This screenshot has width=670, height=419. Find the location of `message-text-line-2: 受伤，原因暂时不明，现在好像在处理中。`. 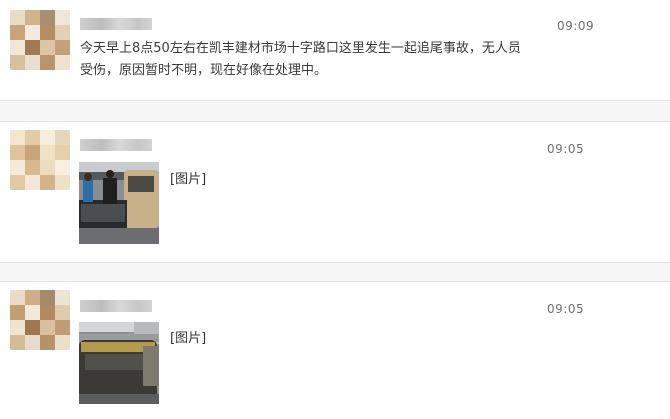

message-text-line-2: 受伤，原因暂时不明，现在好像在处理中。 is located at coordinates (204, 70).